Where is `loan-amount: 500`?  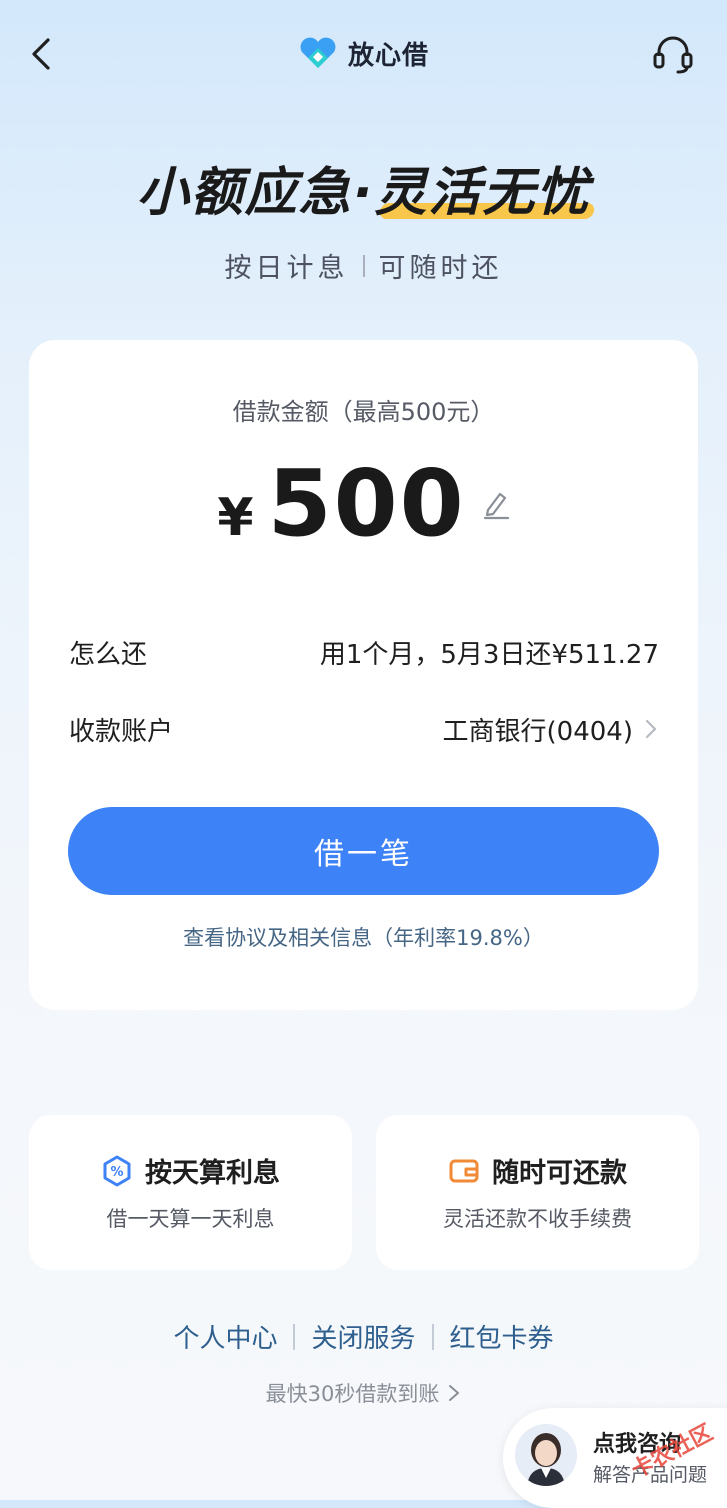
loan-amount: 500 is located at coordinates (367, 503).